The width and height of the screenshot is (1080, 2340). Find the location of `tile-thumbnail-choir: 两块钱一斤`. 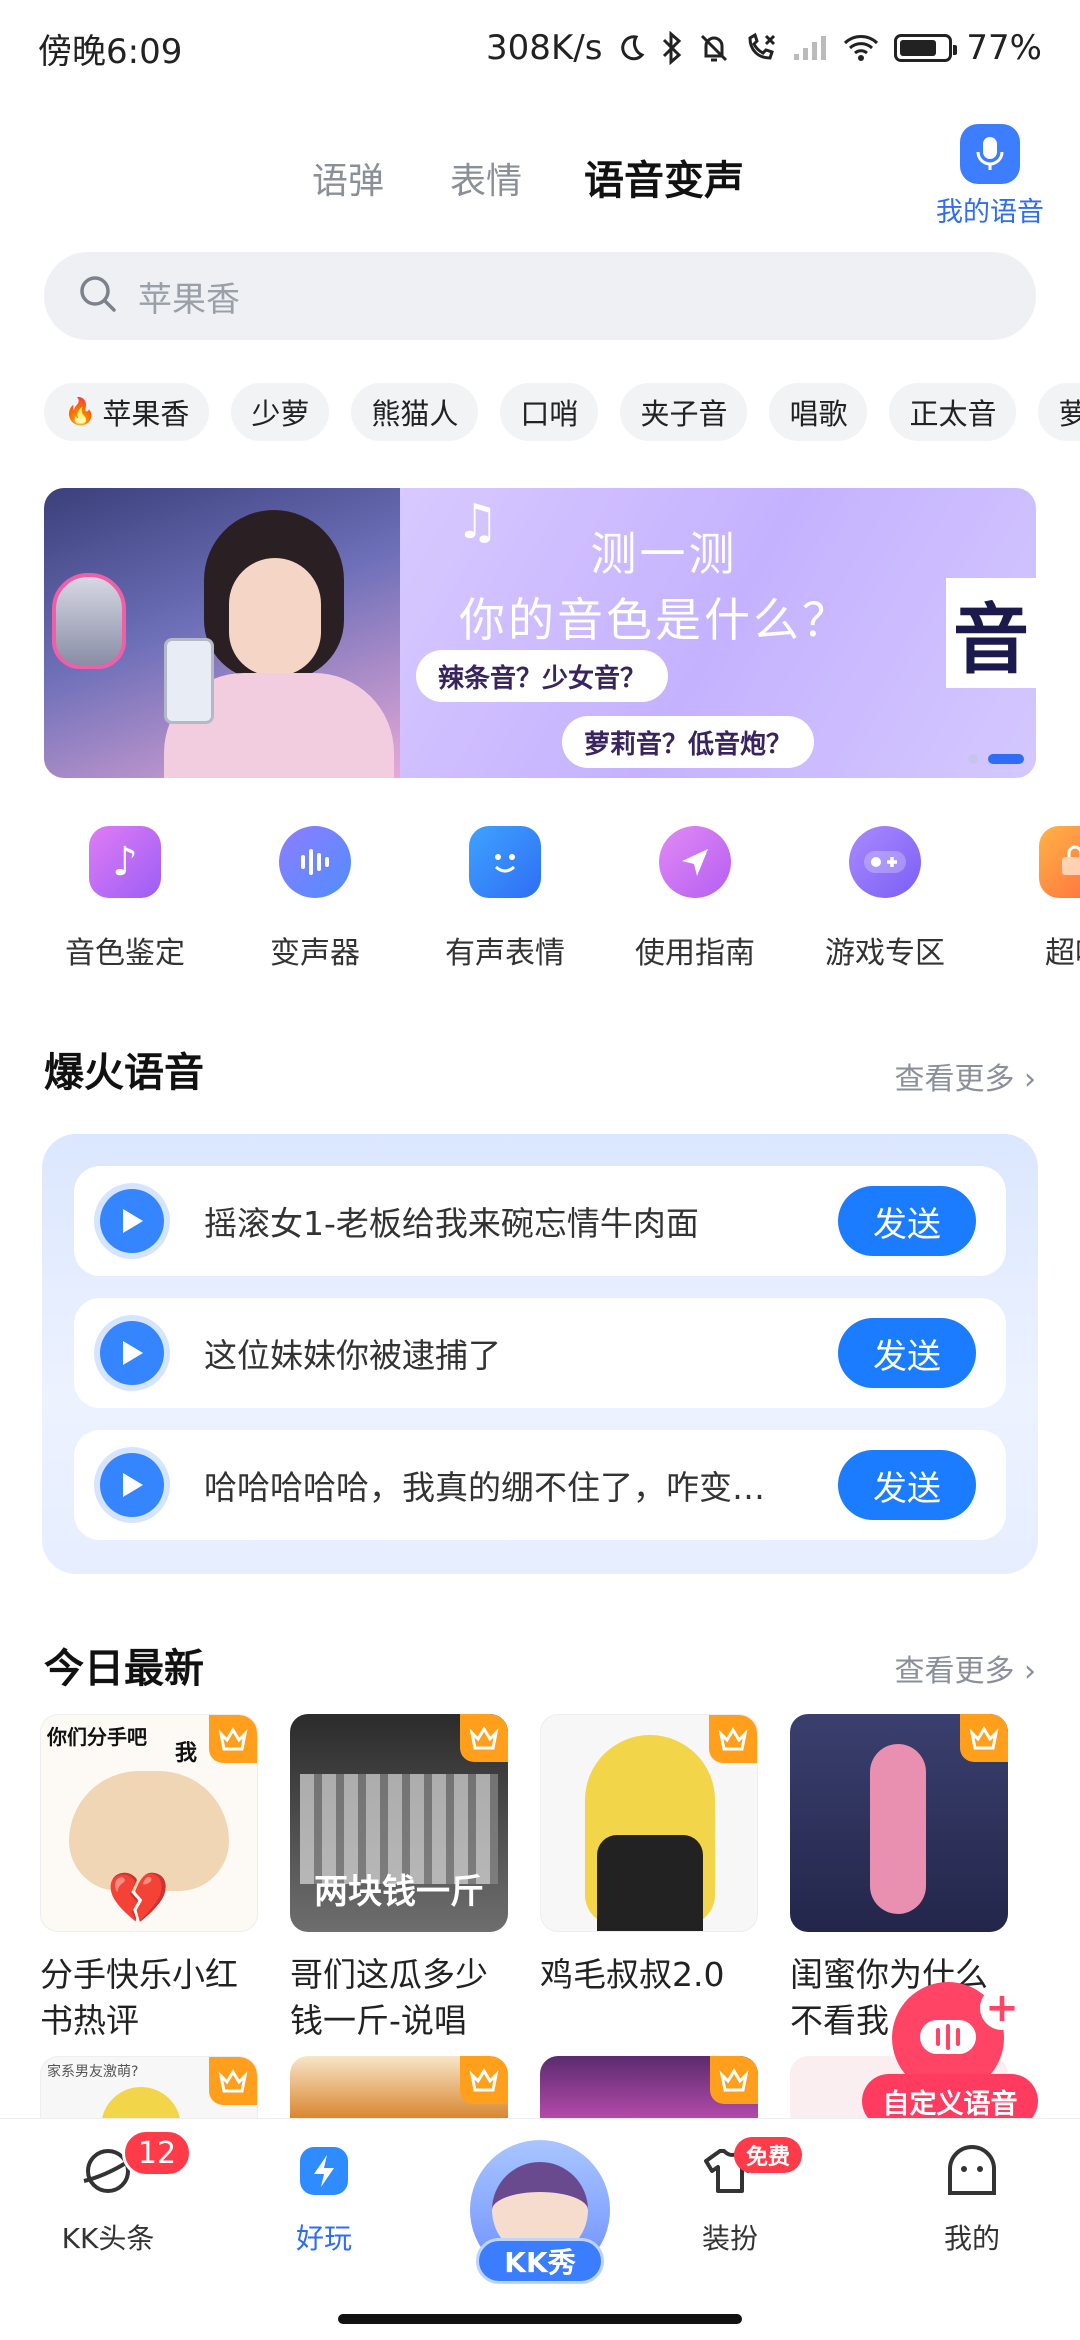

tile-thumbnail-choir: 两块钱一斤 is located at coordinates (399, 1823).